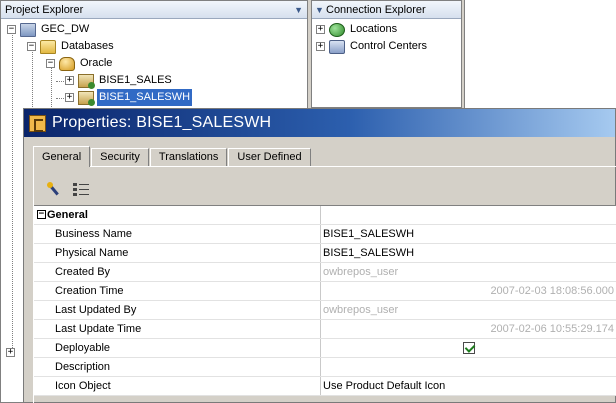 This screenshot has height=403, width=616. Describe the element at coordinates (337, 46) in the screenshot. I see `control-center-icon` at that location.